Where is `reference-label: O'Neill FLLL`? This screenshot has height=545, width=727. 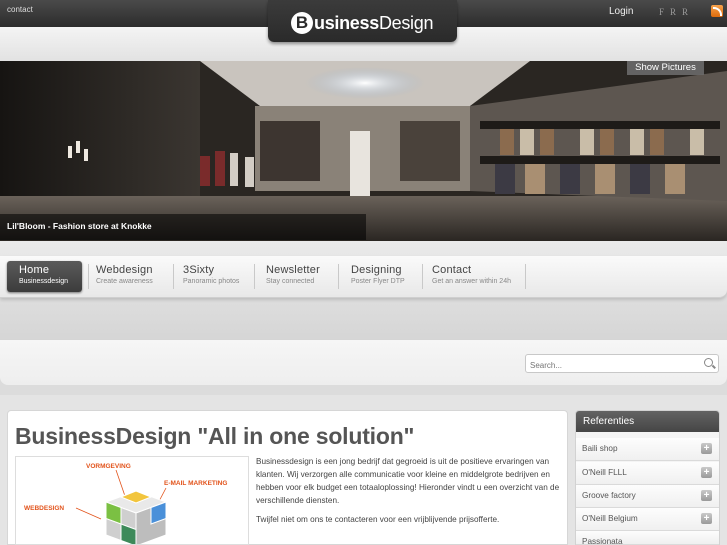 reference-label: O'Neill FLLL is located at coordinates (604, 472).